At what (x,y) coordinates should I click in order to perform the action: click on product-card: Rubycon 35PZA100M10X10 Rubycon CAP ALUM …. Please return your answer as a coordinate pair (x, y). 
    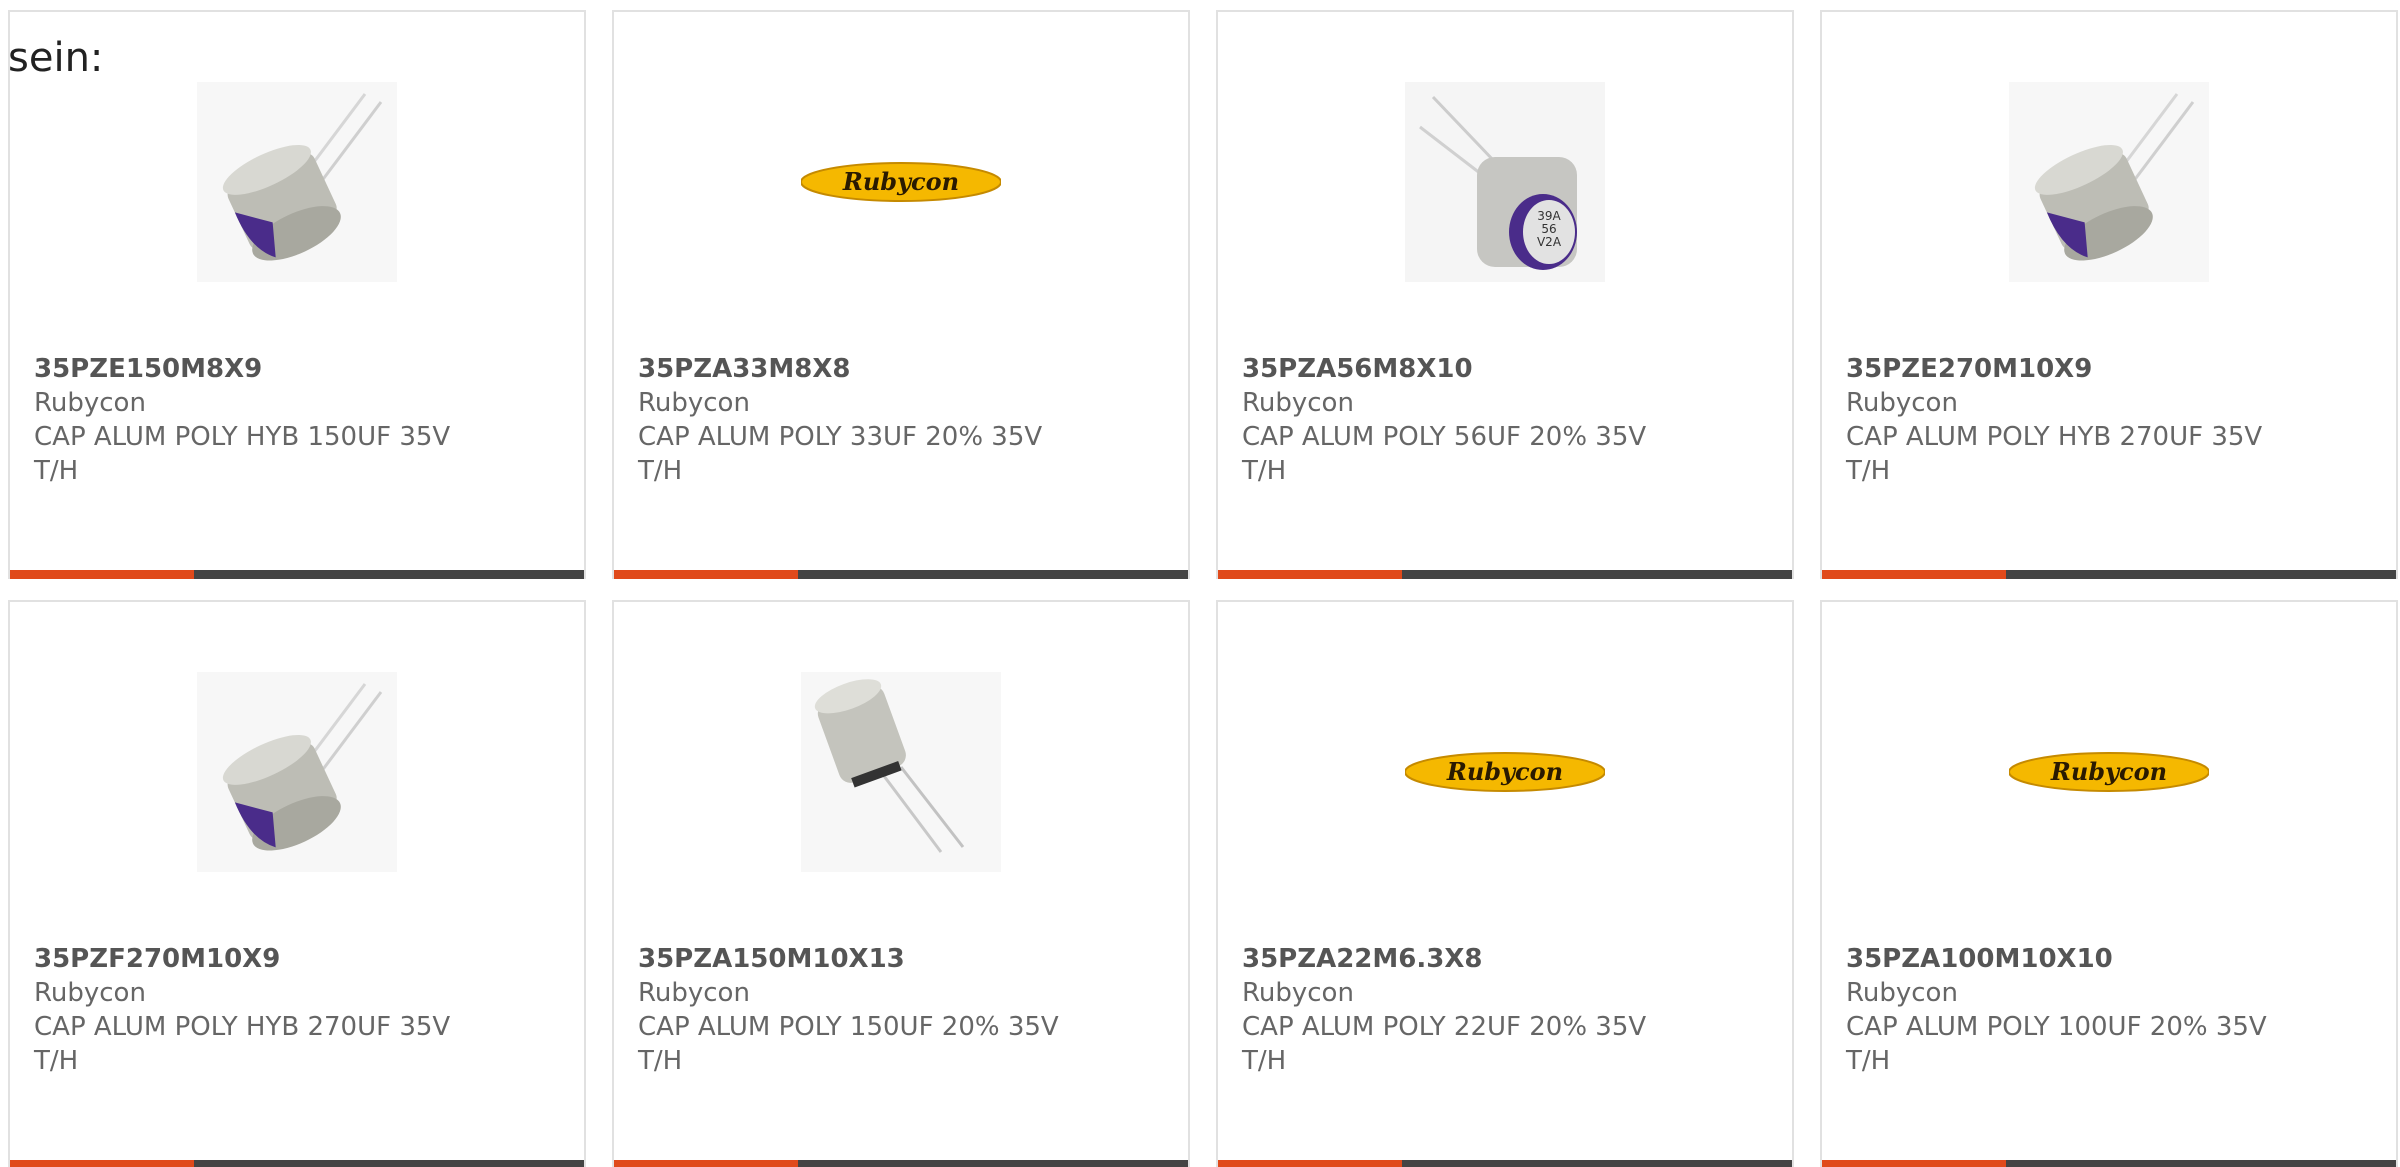
    Looking at the image, I should click on (2109, 883).